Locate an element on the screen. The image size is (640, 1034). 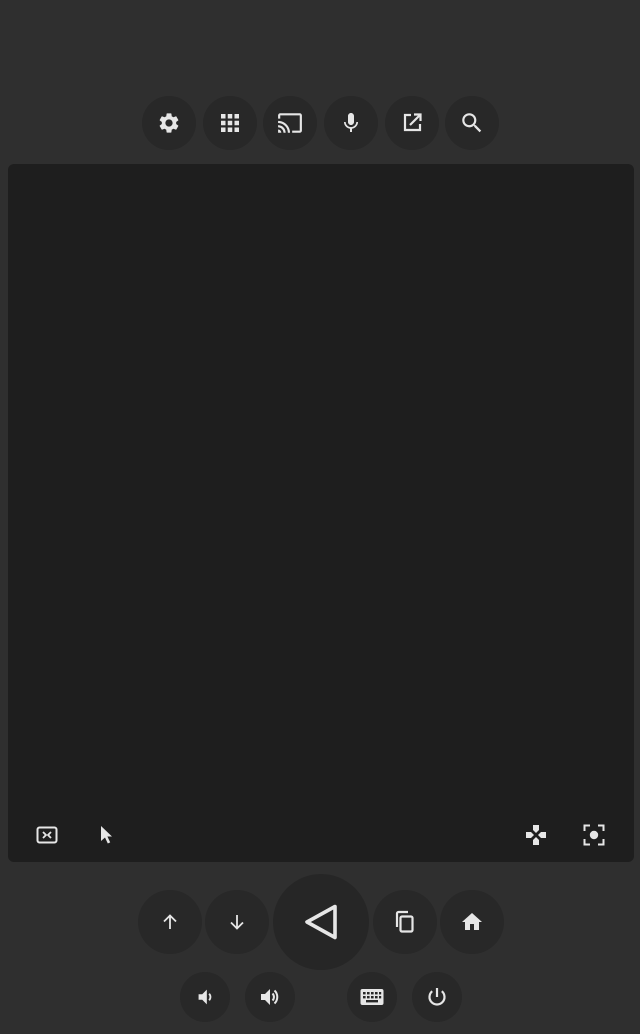
back-triangle-icon is located at coordinates (321, 922).